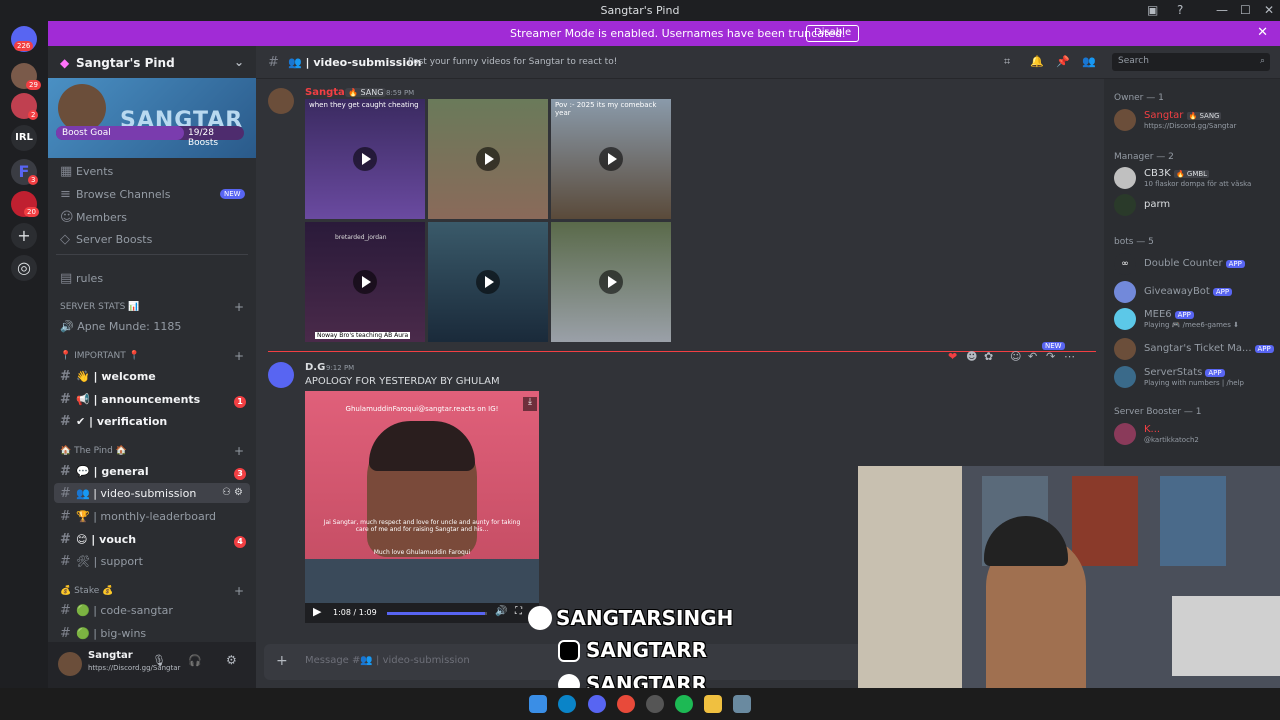  What do you see at coordinates (153, 542) in the screenshot?
I see `channel-vouch: # 😊 | vouch 4` at bounding box center [153, 542].